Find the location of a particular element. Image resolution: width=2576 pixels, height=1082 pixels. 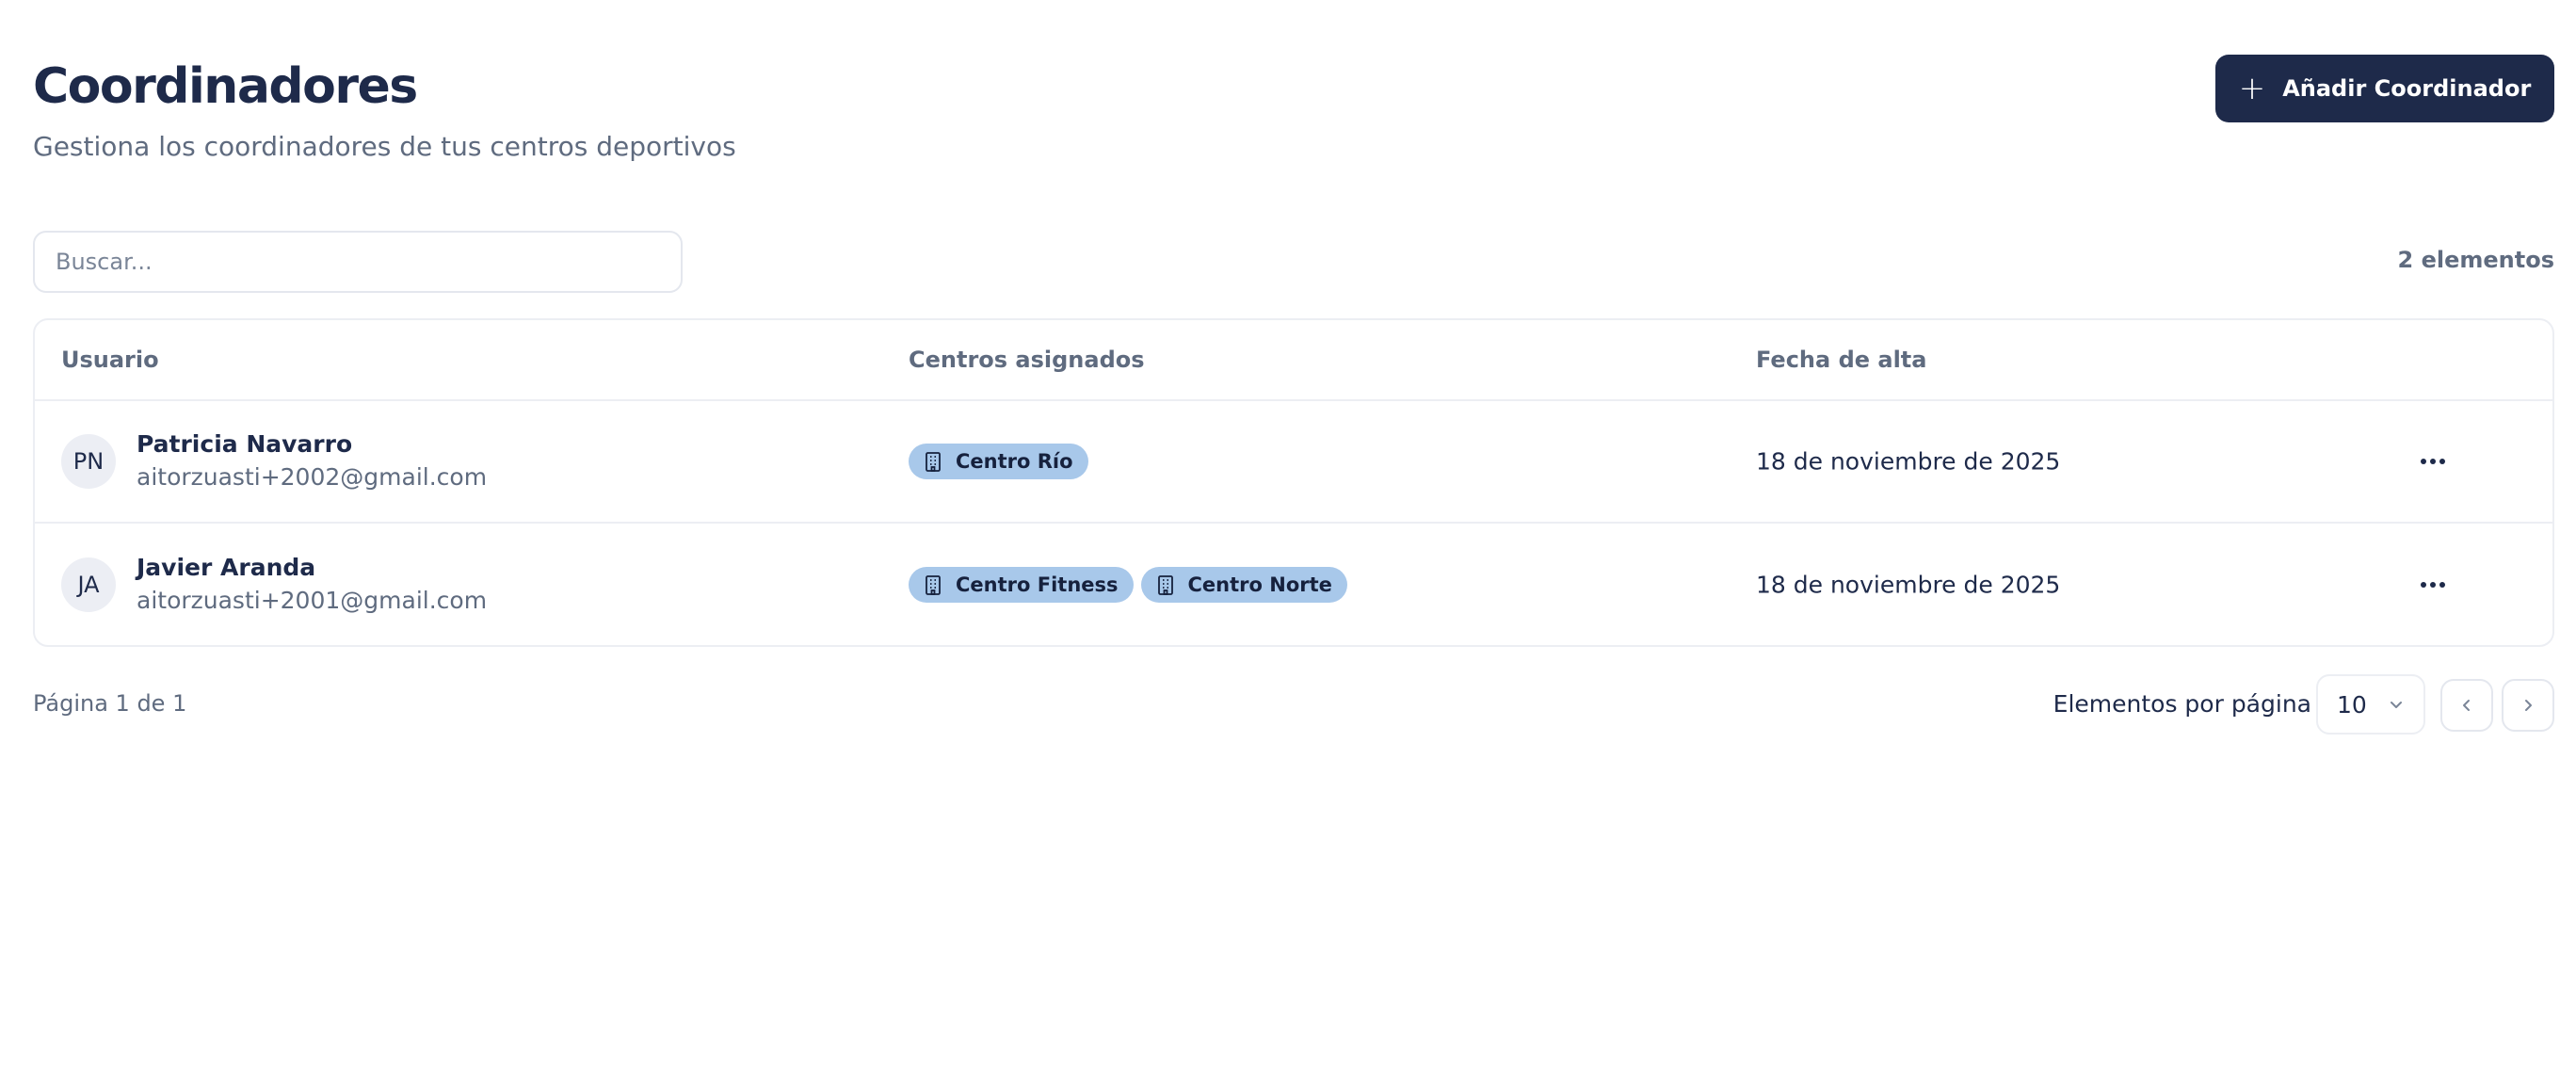

center-chip: Centro Norte is located at coordinates (1243, 585).